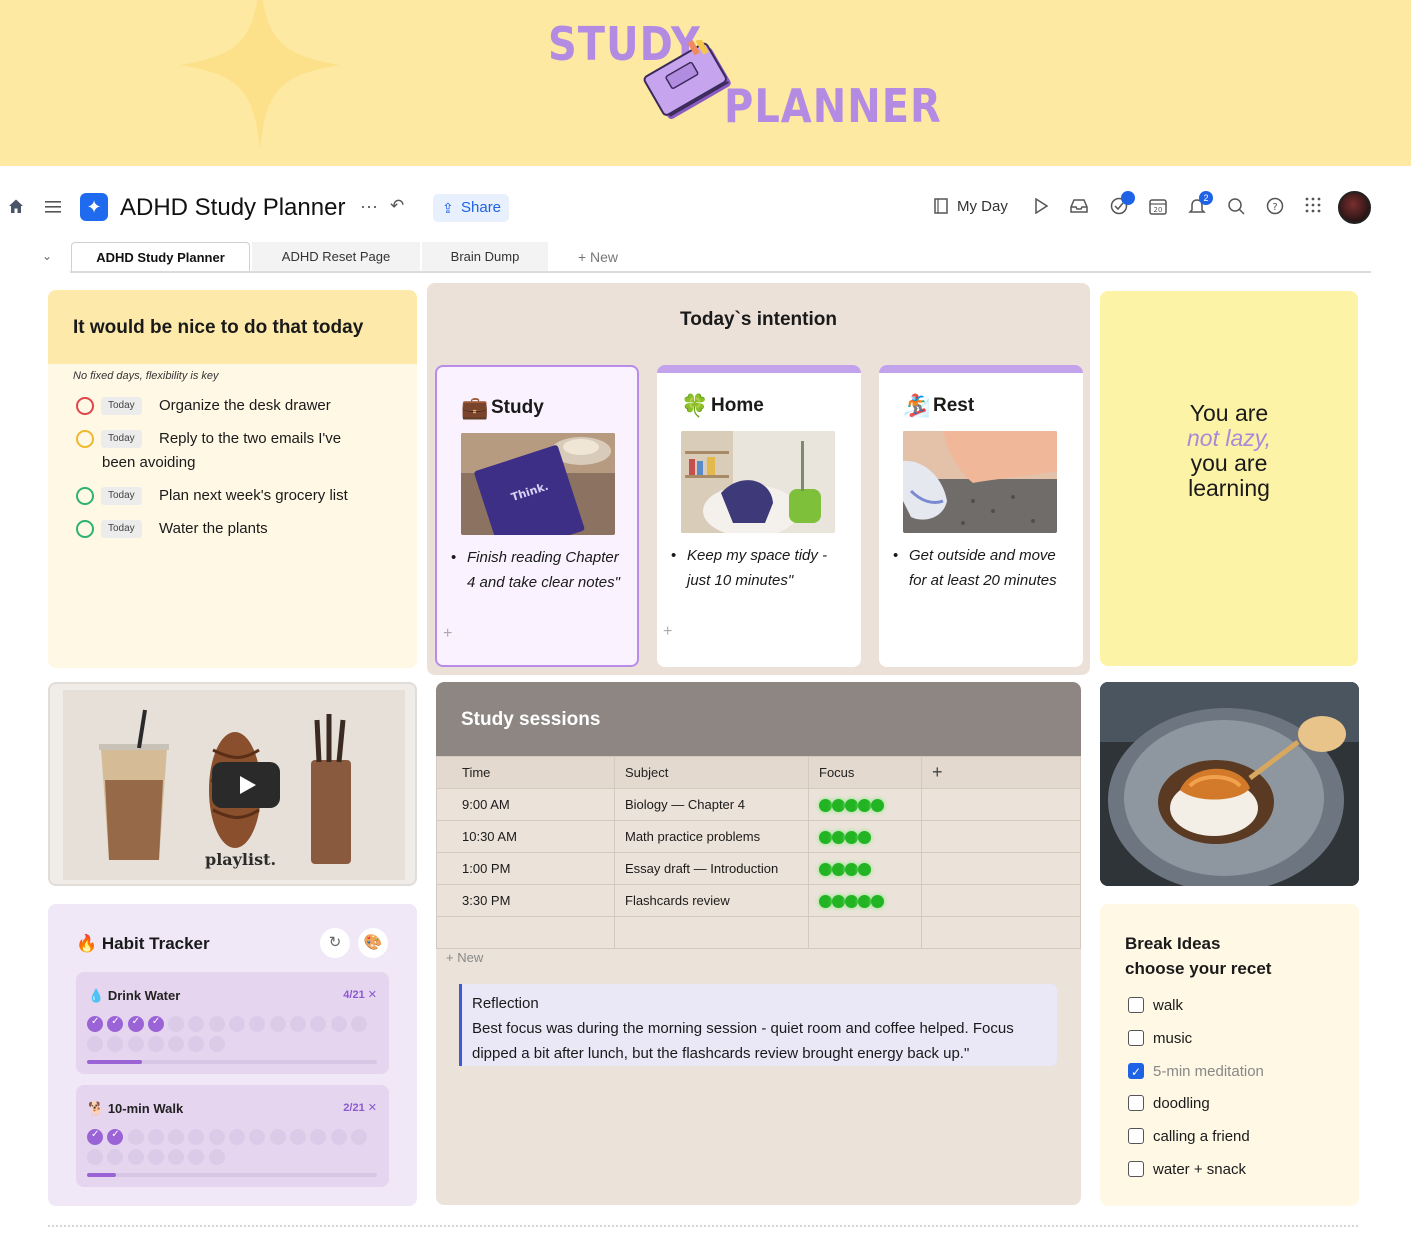 The image size is (1411, 1238). I want to click on share-button: ⇪ Share, so click(471, 208).